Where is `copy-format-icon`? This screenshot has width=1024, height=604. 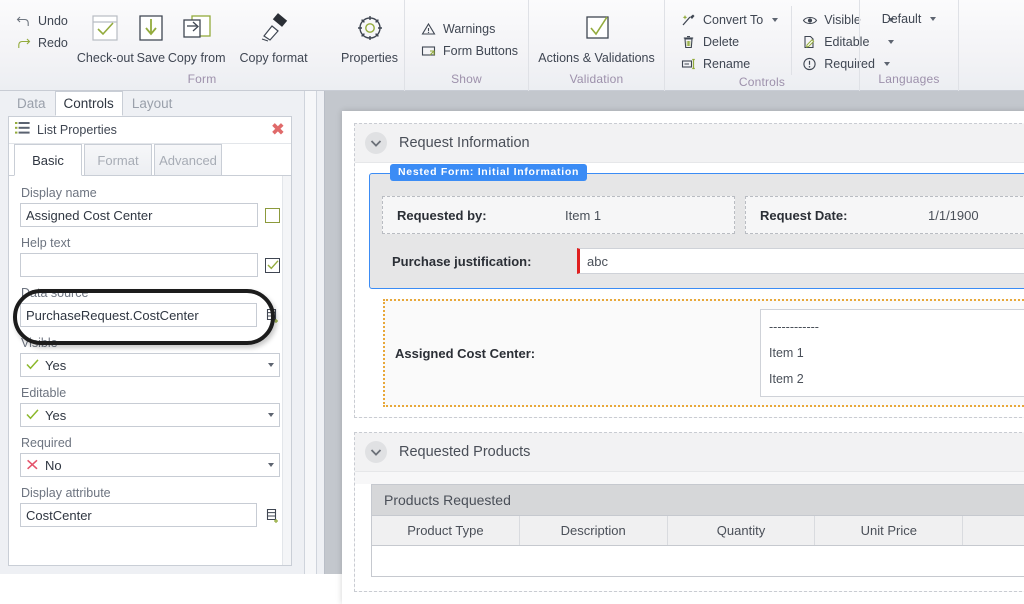 copy-format-icon is located at coordinates (274, 29).